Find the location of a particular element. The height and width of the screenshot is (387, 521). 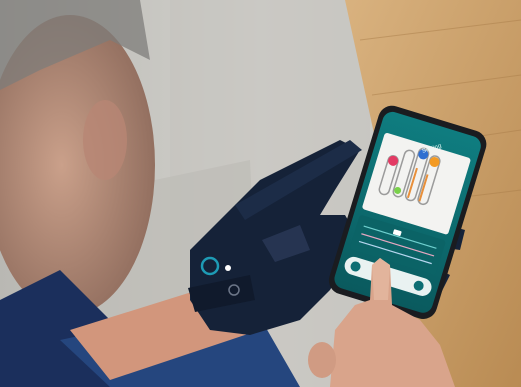

ear is located at coordinates (105, 140).